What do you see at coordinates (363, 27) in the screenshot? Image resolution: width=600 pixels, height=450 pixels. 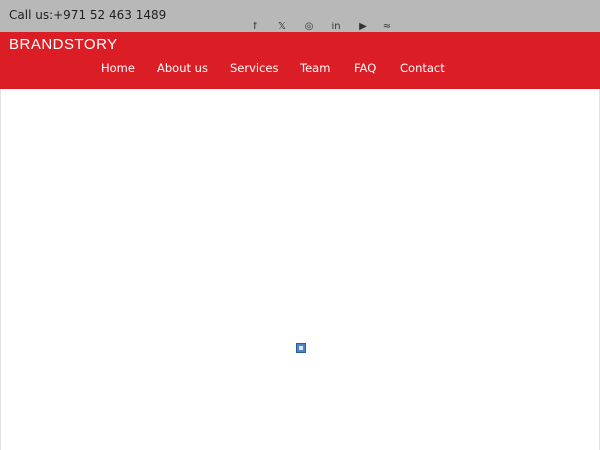 I see `youtube-icon: ▶` at bounding box center [363, 27].